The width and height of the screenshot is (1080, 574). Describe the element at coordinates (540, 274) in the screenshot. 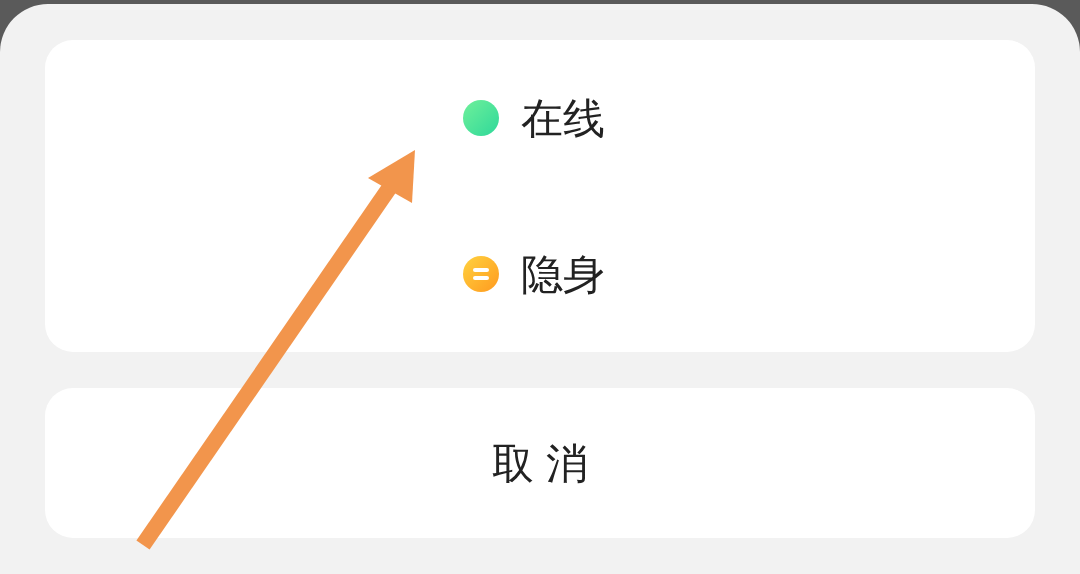

I see `status-option: 隐身` at that location.